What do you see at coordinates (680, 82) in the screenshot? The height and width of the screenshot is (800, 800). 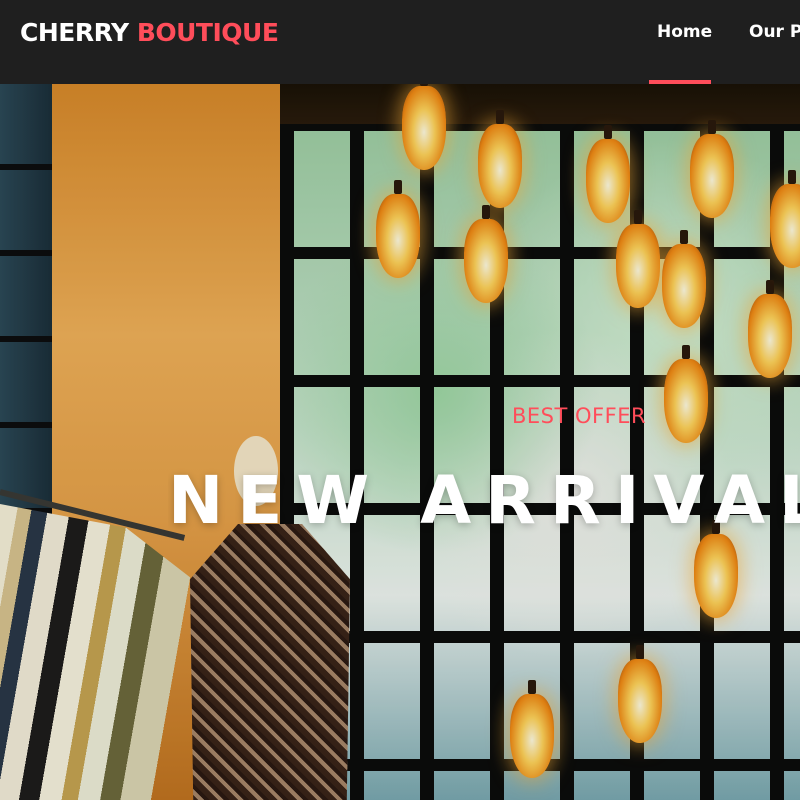 I see `active-nav-indicator` at bounding box center [680, 82].